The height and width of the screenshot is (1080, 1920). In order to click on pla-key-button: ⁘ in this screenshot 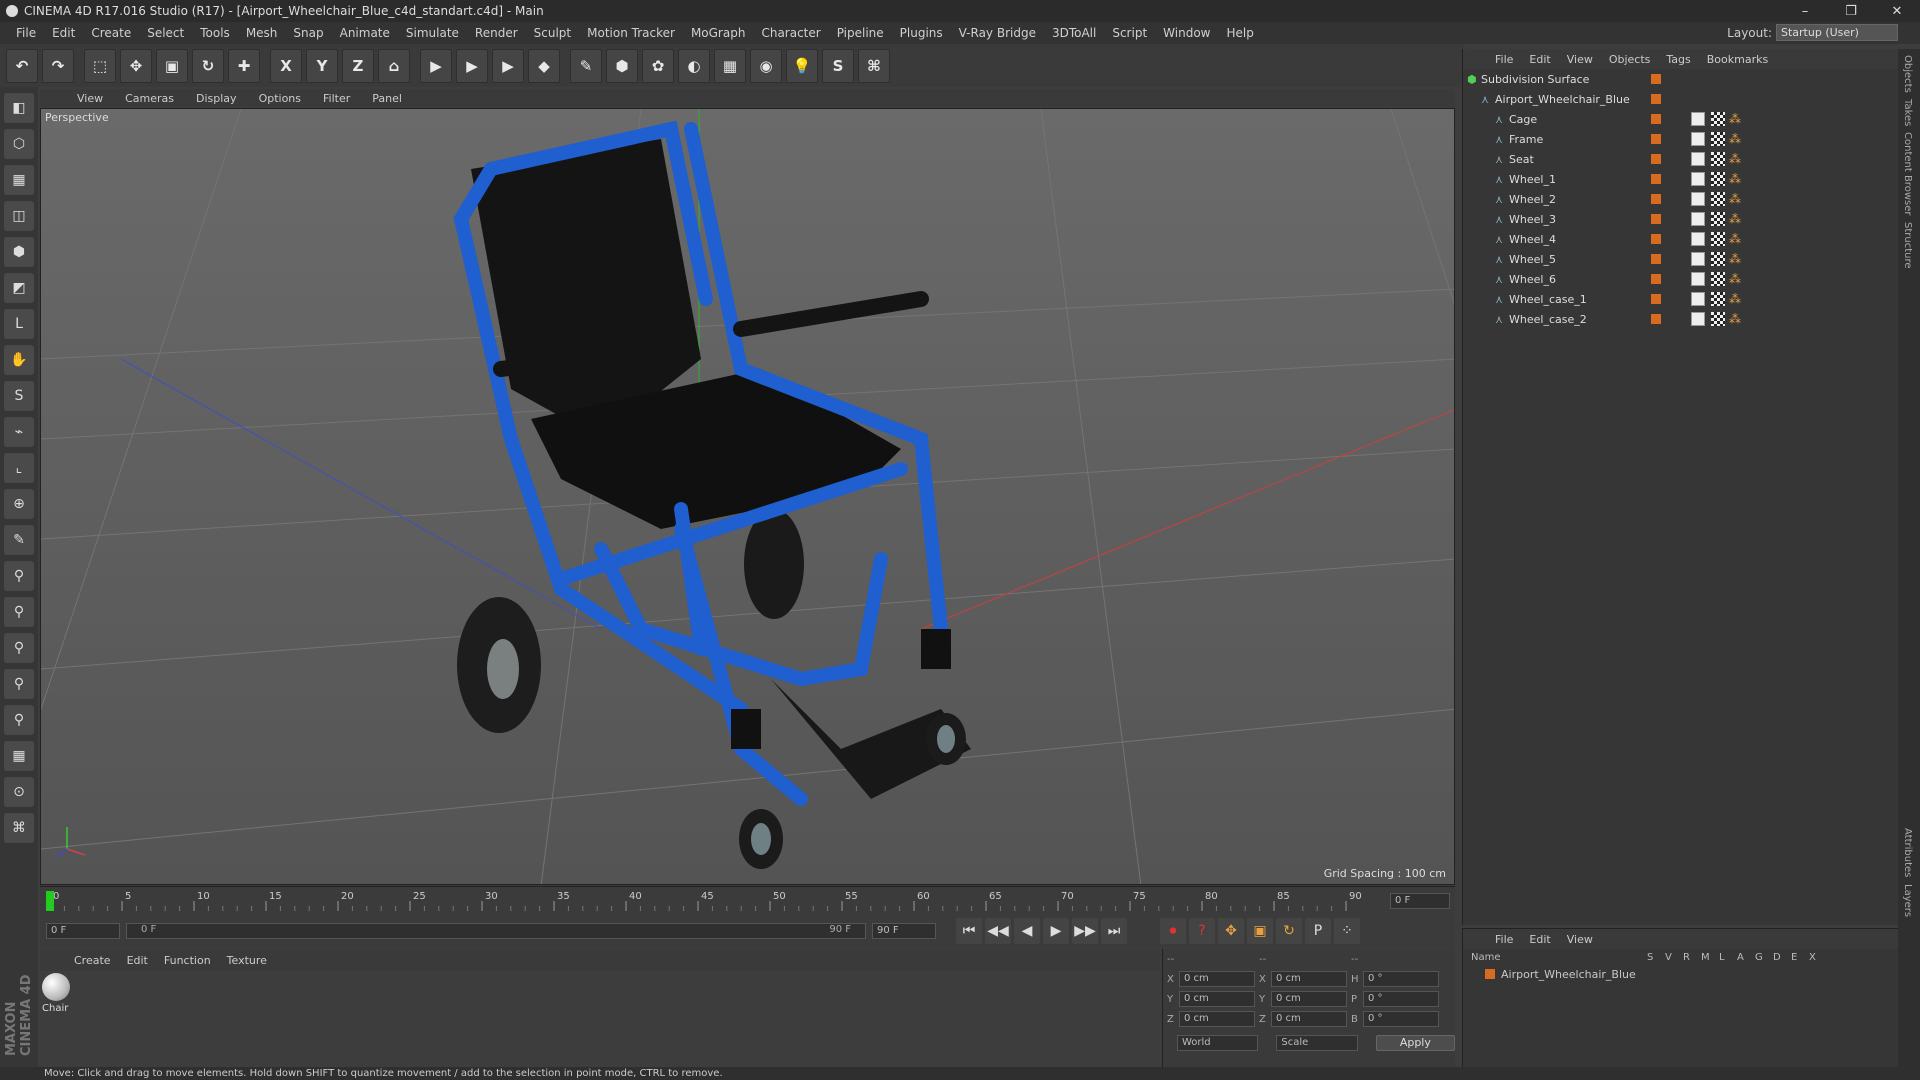, I will do `click(1347, 931)`.